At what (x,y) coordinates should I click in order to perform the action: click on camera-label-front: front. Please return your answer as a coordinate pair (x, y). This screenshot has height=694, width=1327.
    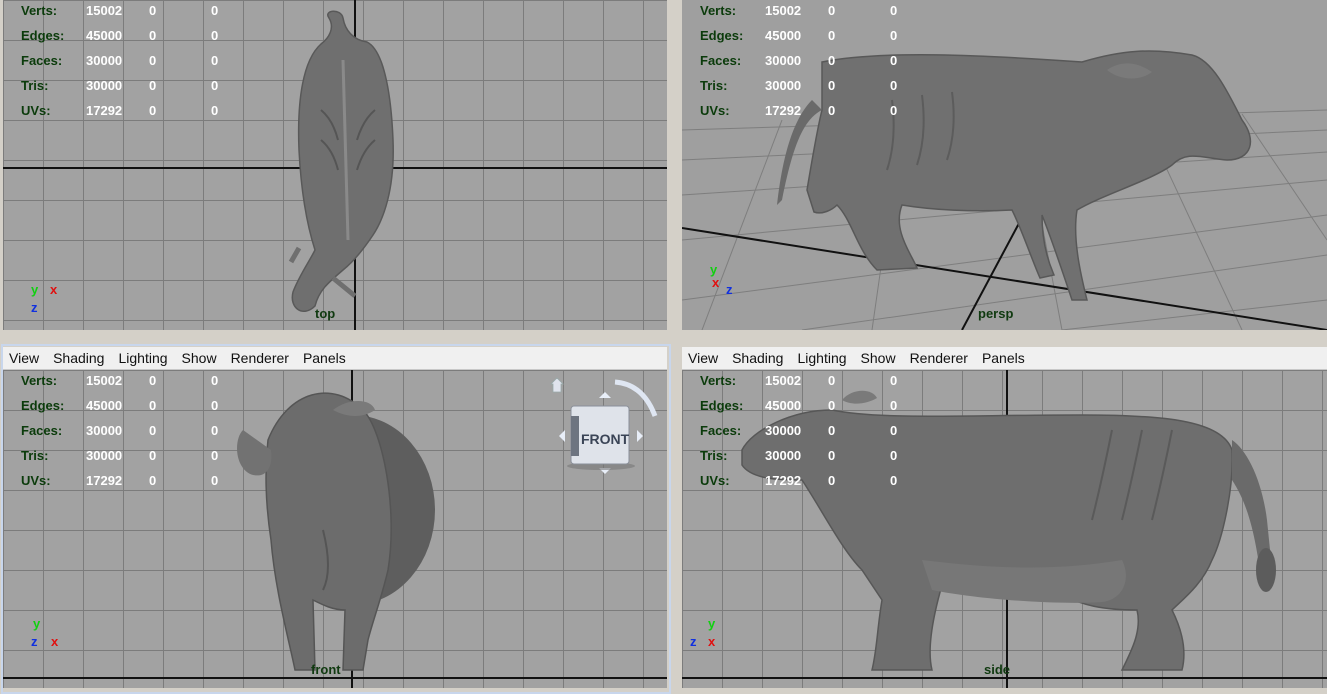
    Looking at the image, I should click on (326, 669).